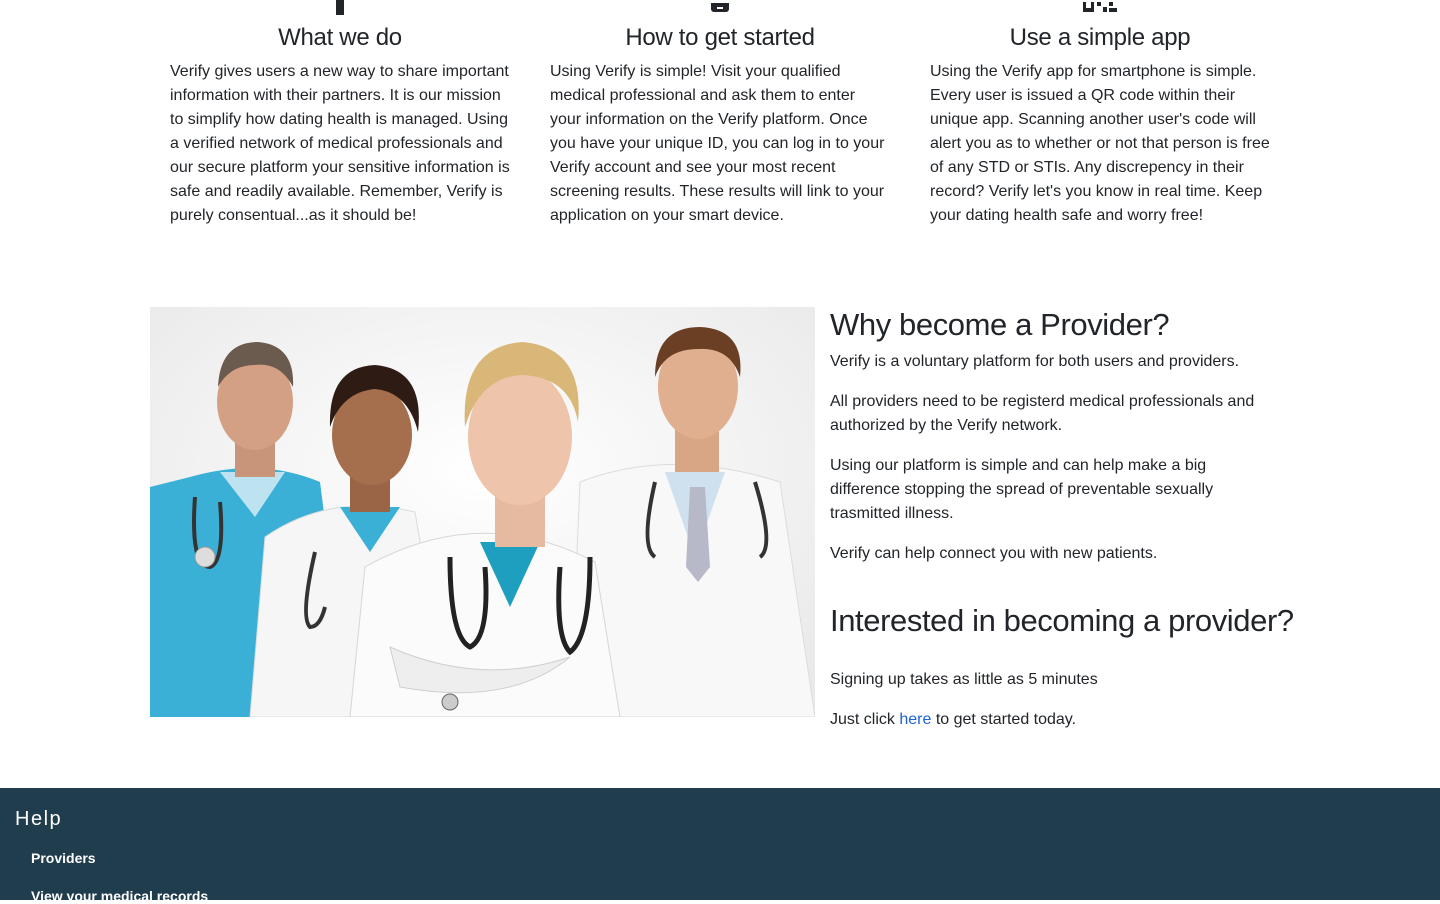  I want to click on get-started-suffix: to get started today., so click(1004, 719).